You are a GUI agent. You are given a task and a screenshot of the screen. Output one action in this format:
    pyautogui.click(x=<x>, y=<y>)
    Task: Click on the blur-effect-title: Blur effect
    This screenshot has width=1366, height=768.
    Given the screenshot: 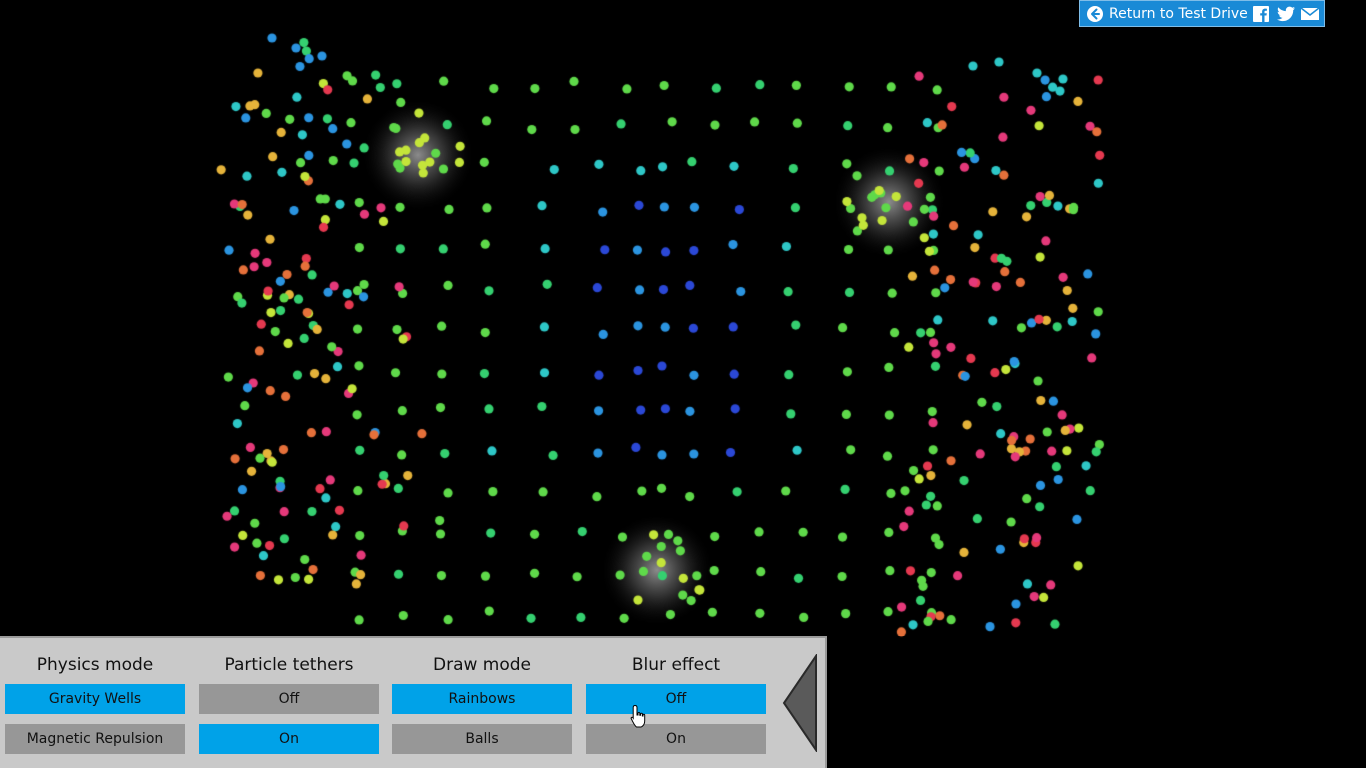 What is the action you would take?
    pyautogui.click(x=676, y=665)
    